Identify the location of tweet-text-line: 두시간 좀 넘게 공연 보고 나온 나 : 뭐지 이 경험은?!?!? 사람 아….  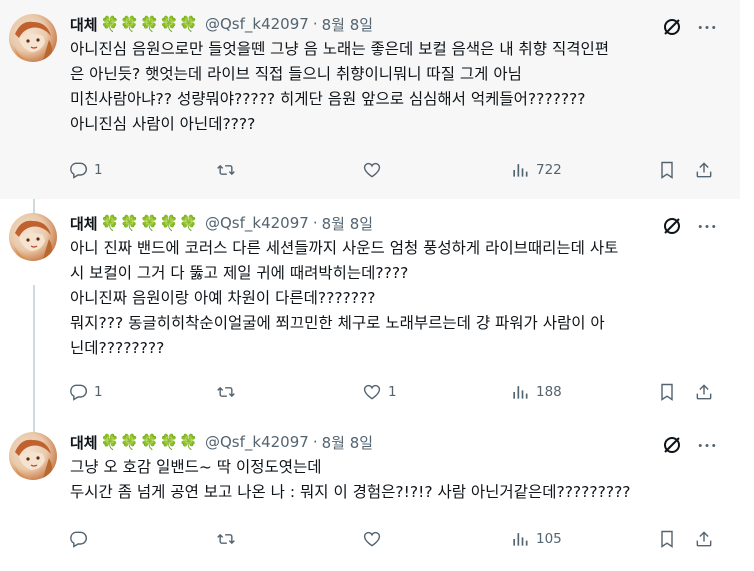
(350, 492).